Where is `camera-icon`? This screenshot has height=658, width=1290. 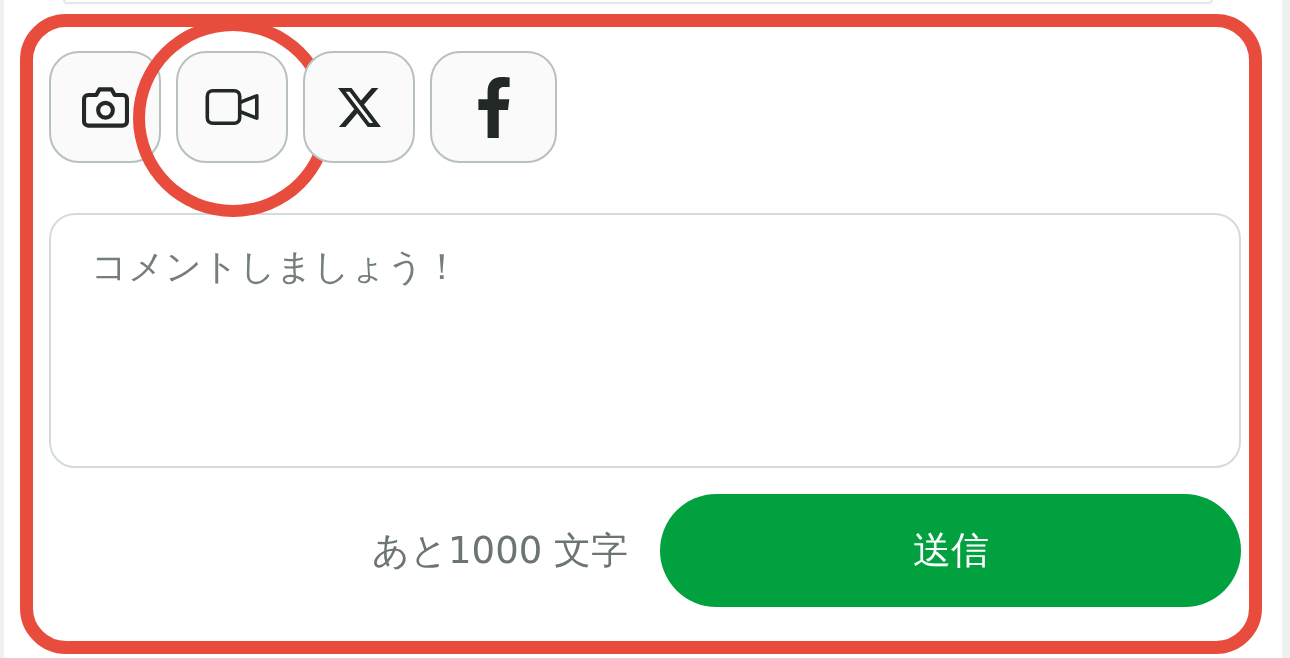
camera-icon is located at coordinates (105, 107).